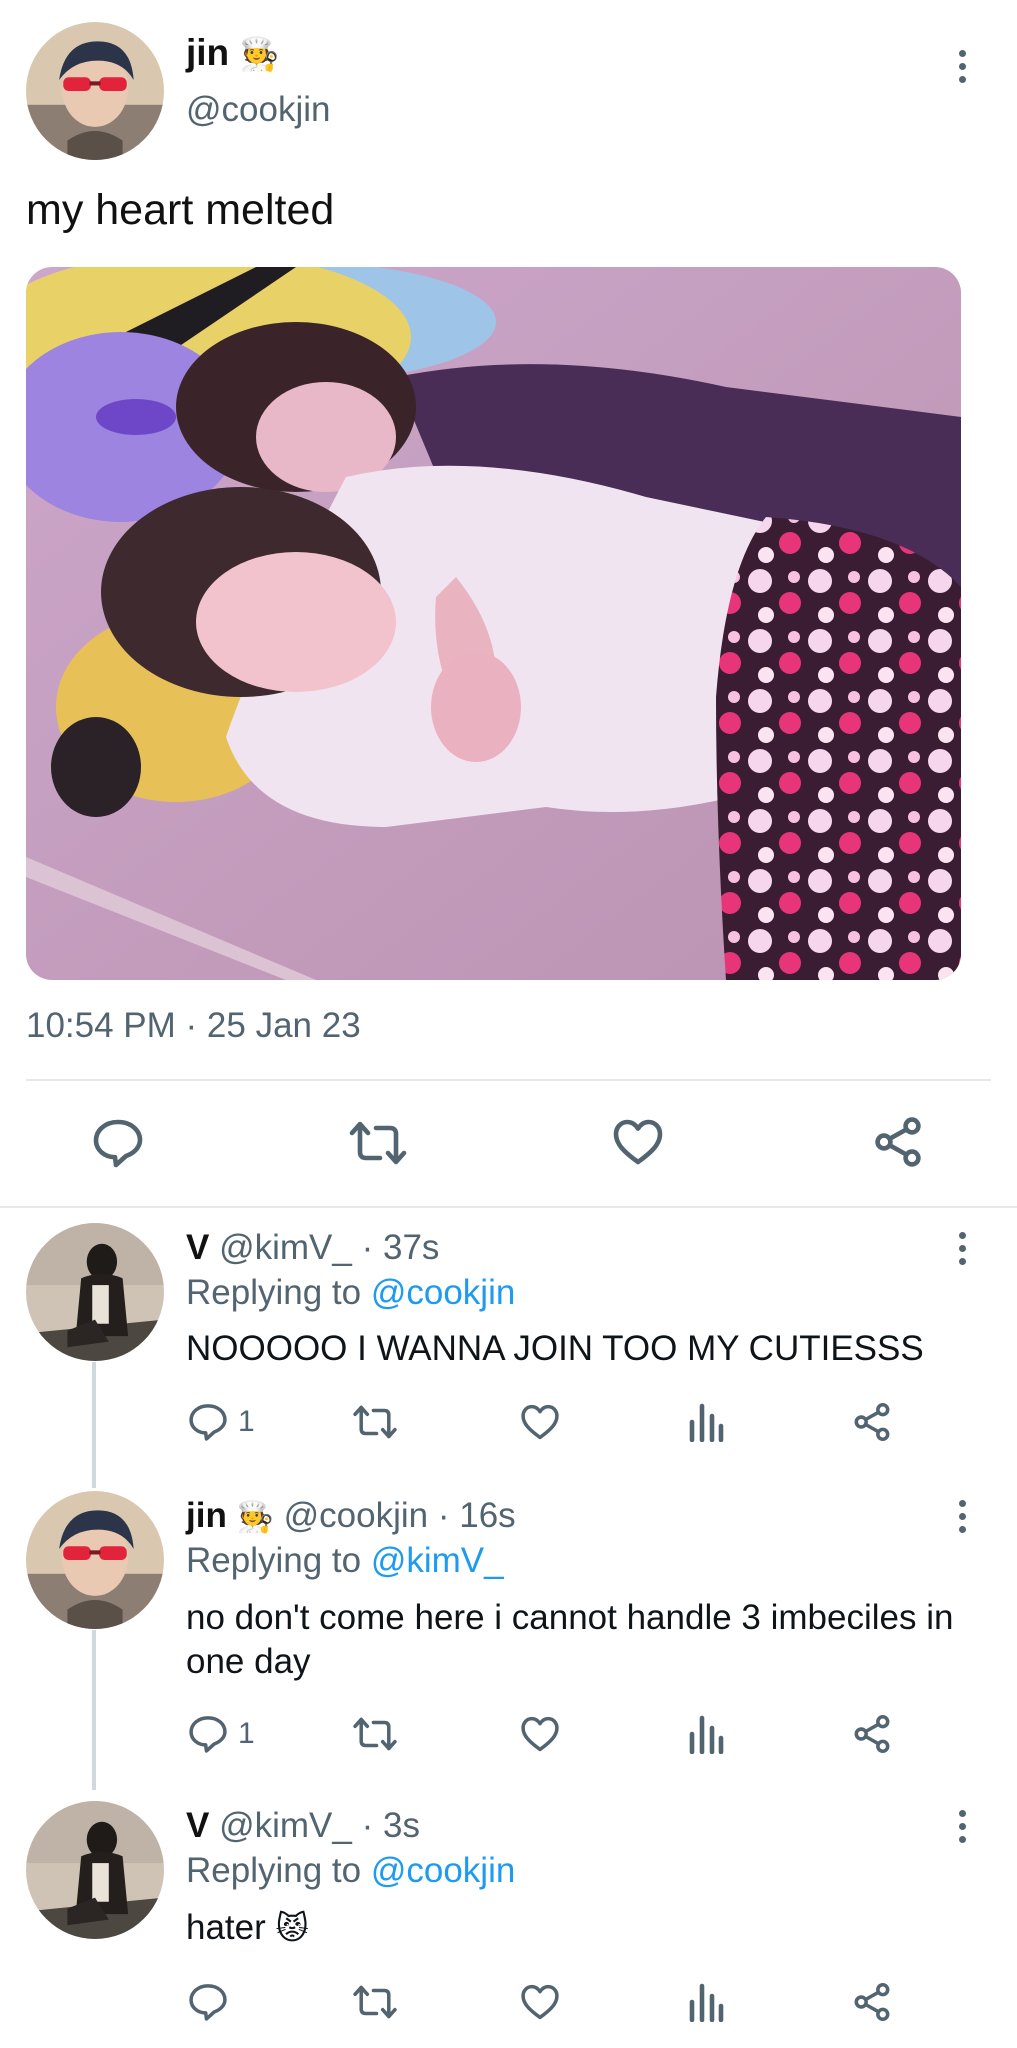 This screenshot has width=1017, height=2048. What do you see at coordinates (197, 1247) in the screenshot?
I see `reply-1-display-name: V` at bounding box center [197, 1247].